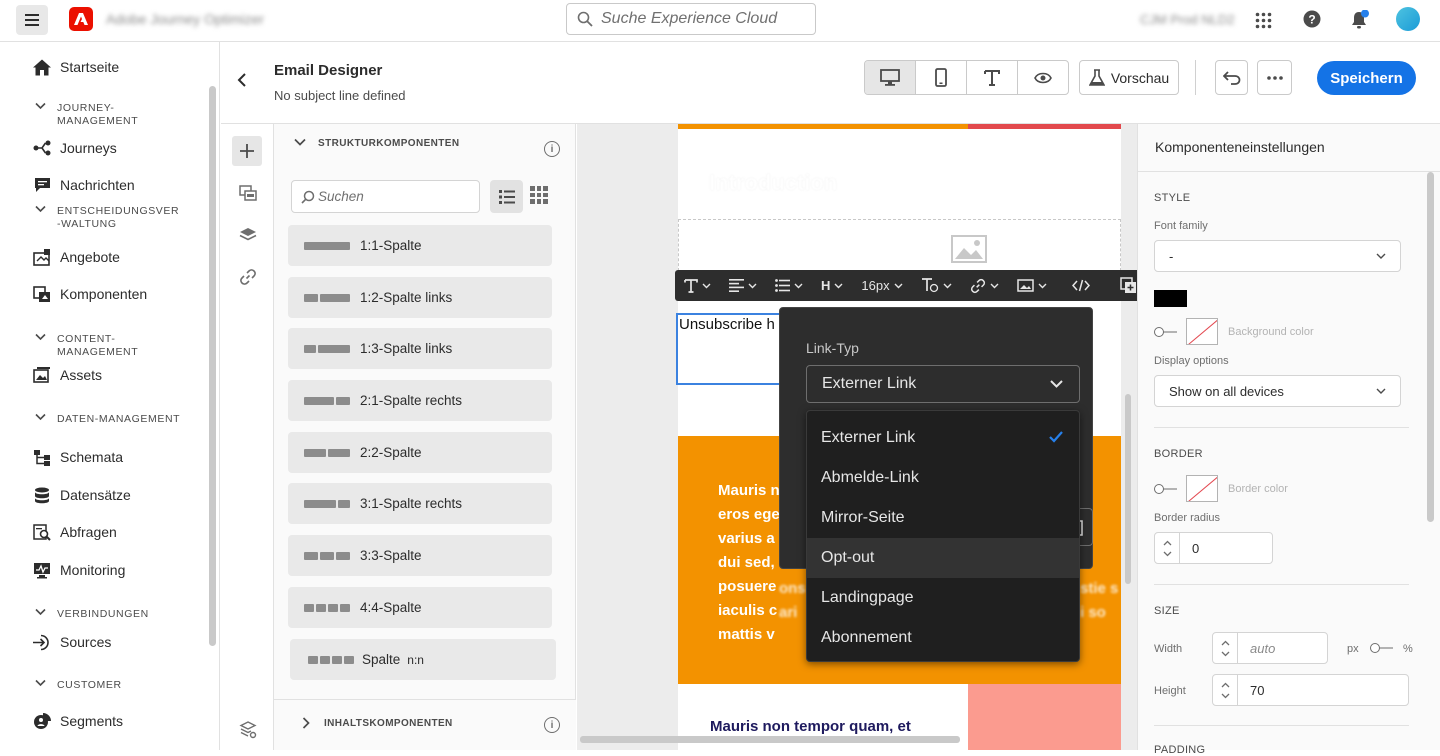  I want to click on align-dropdown, so click(743, 285).